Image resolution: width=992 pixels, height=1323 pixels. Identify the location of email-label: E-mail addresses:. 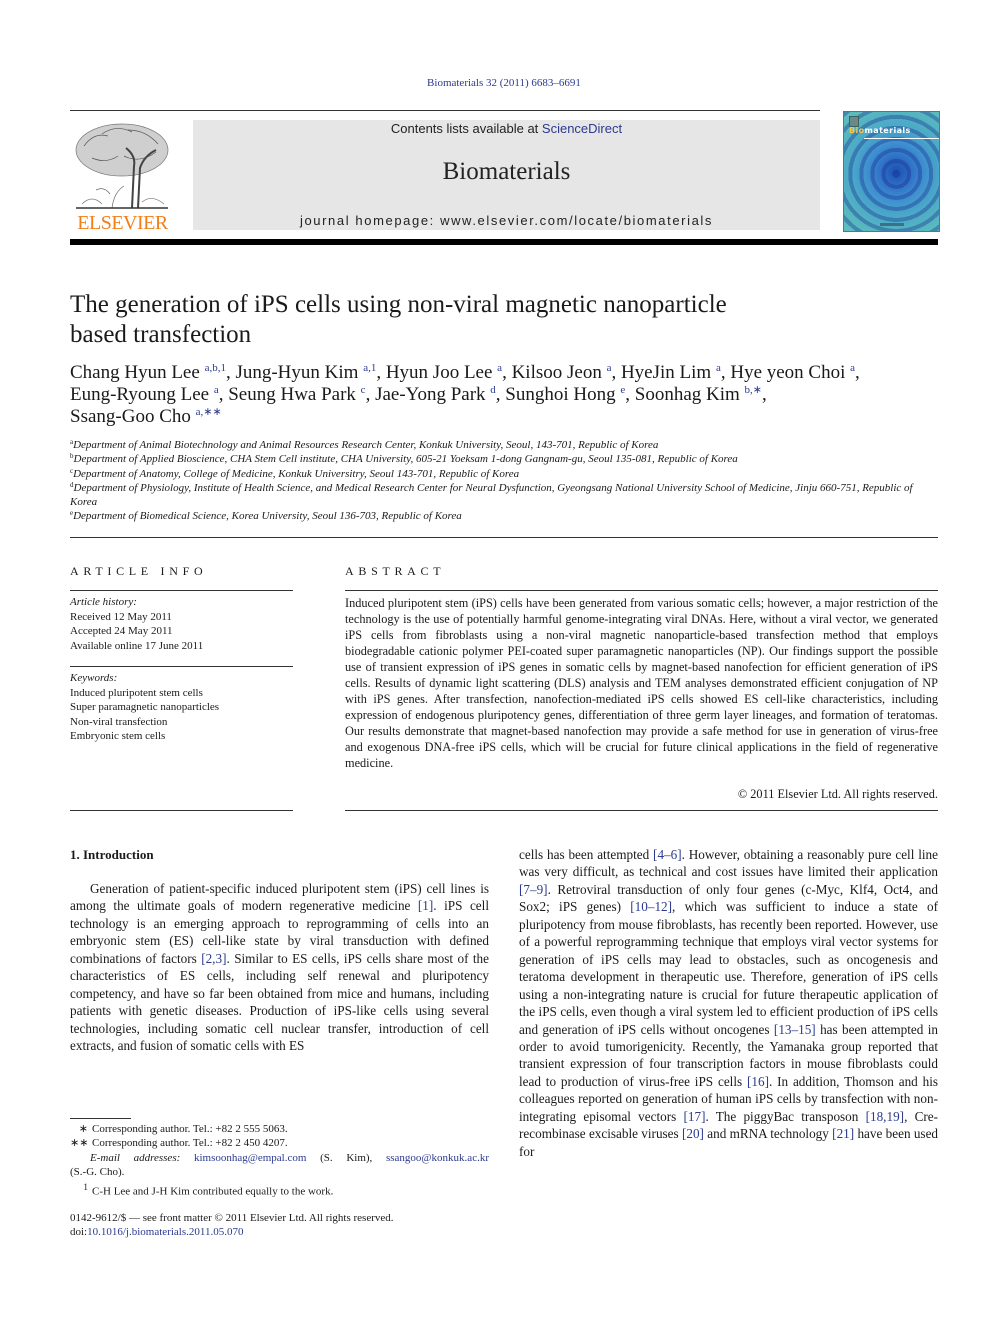
(135, 1157).